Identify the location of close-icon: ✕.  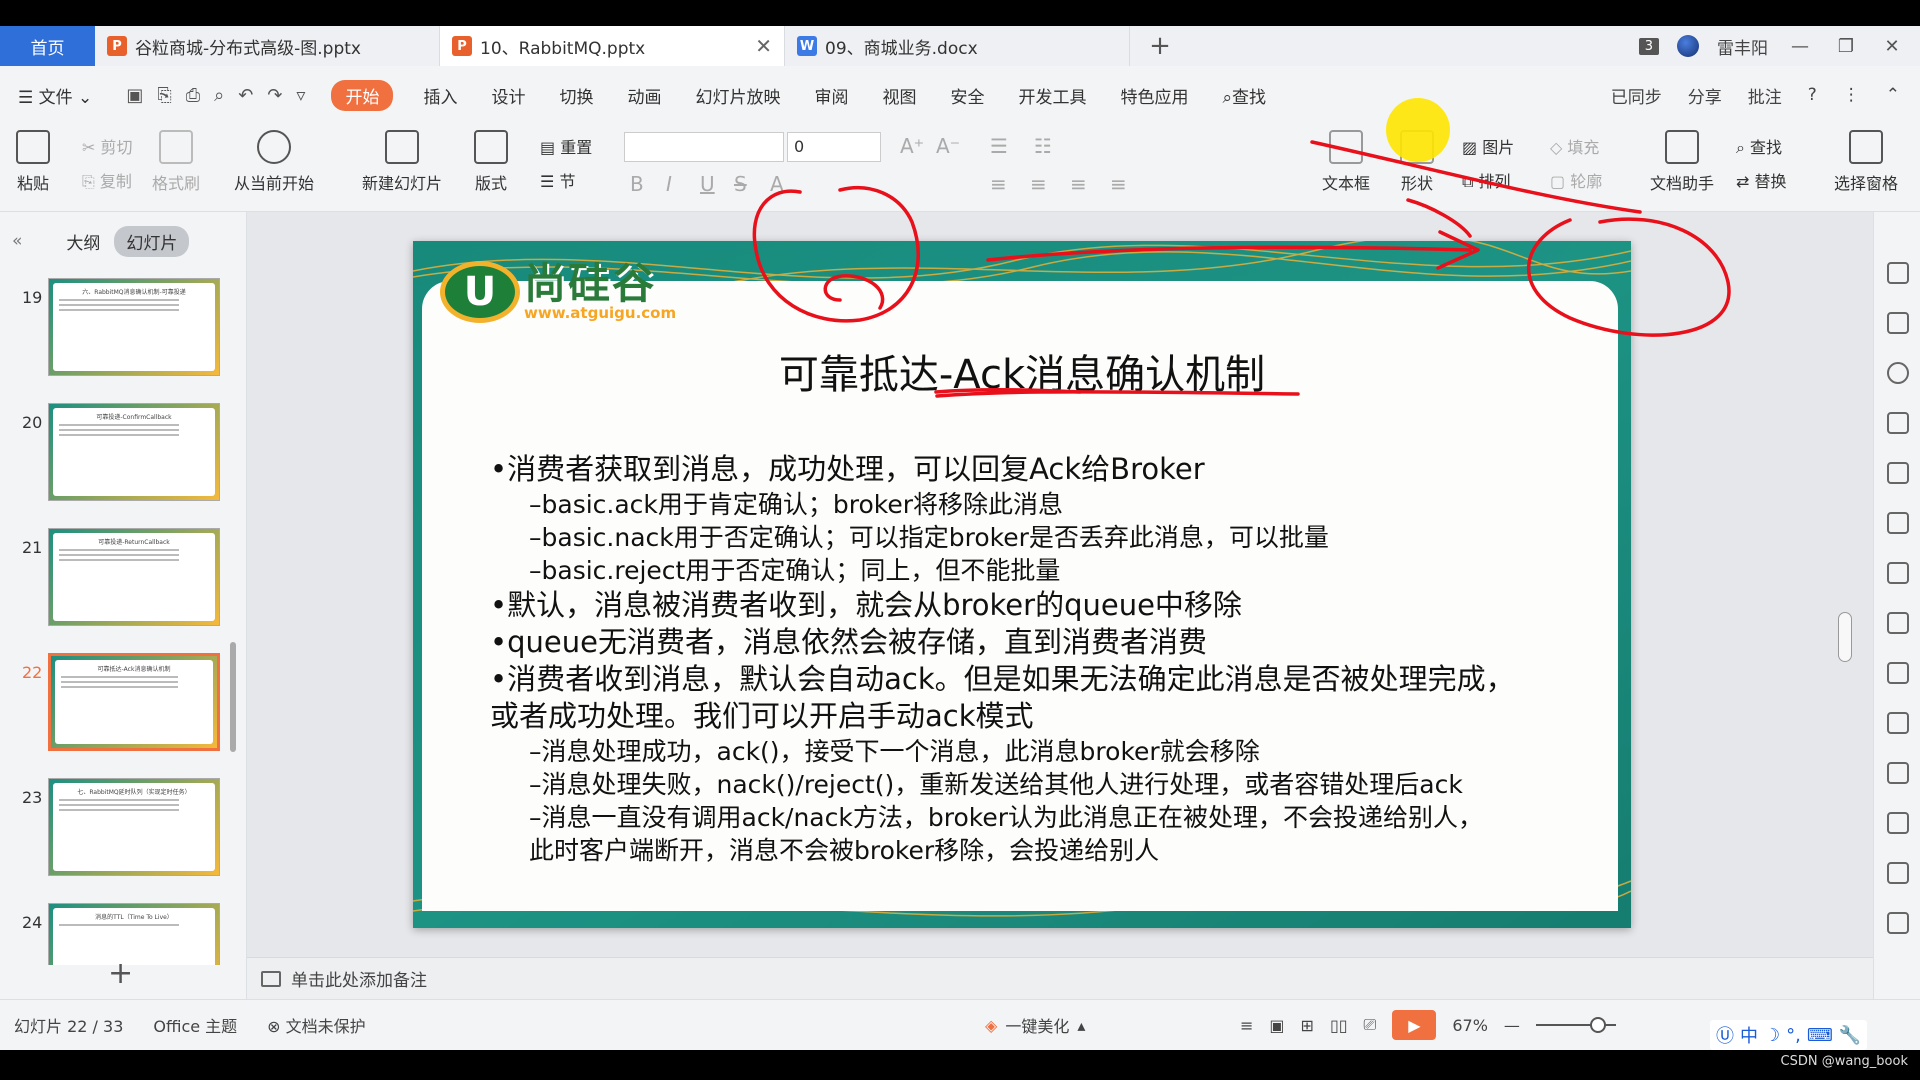
(763, 46).